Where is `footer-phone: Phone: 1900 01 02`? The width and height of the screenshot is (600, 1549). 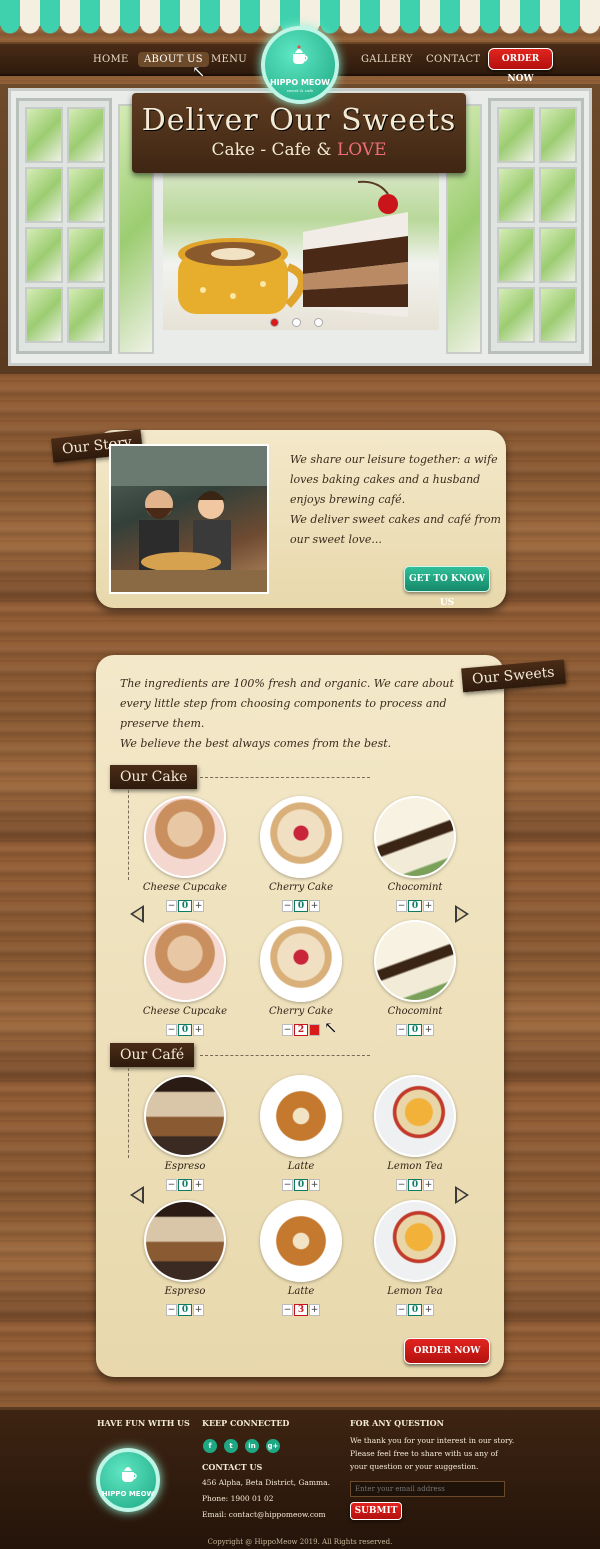 footer-phone: Phone: 1900 01 02 is located at coordinates (238, 1498).